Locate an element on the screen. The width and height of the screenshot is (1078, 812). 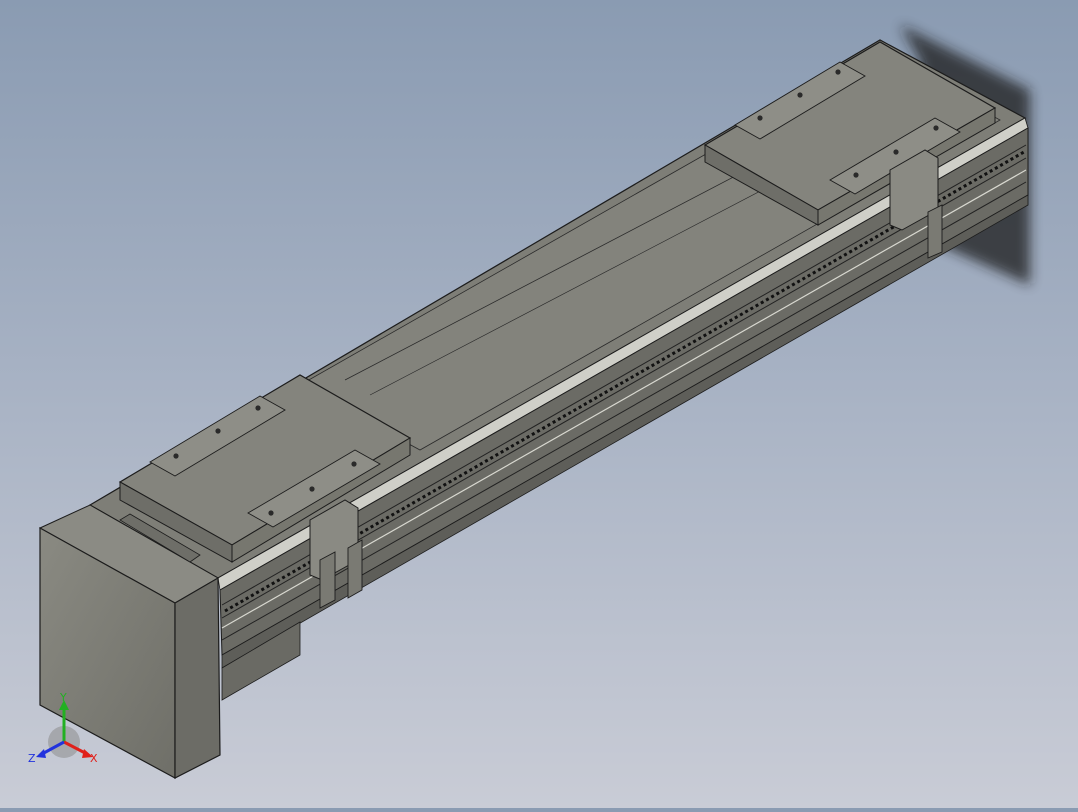
y-axis-label: Y is located at coordinates (63, 698).